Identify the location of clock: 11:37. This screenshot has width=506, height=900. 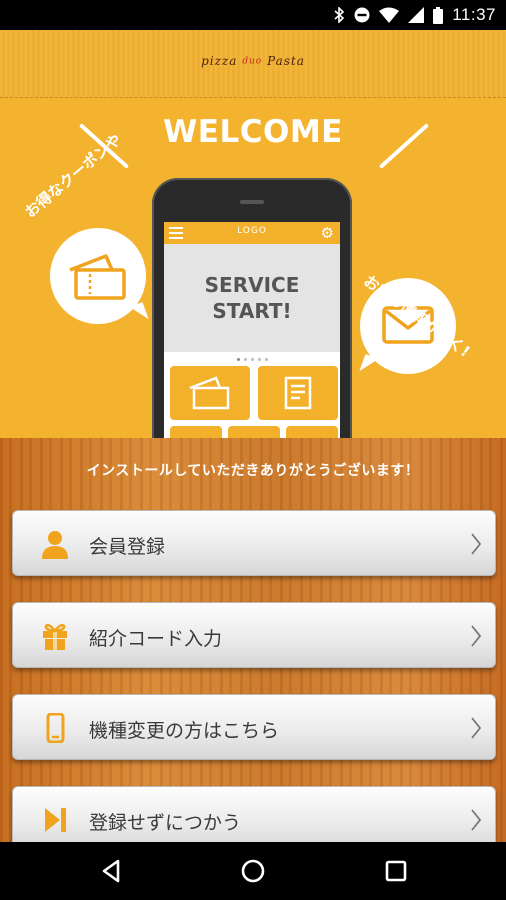
(474, 14).